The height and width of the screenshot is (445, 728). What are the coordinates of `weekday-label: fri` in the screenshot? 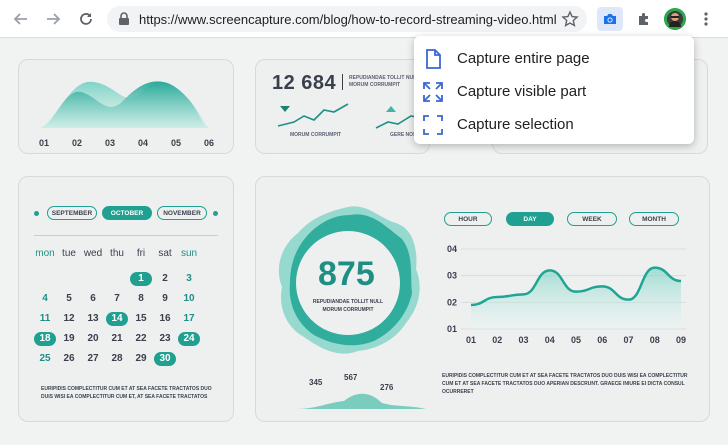 It's located at (141, 253).